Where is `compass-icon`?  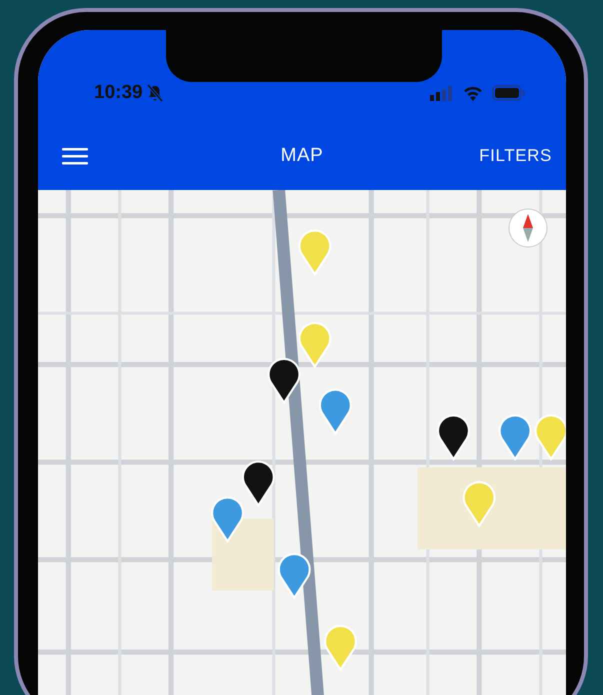 compass-icon is located at coordinates (528, 228).